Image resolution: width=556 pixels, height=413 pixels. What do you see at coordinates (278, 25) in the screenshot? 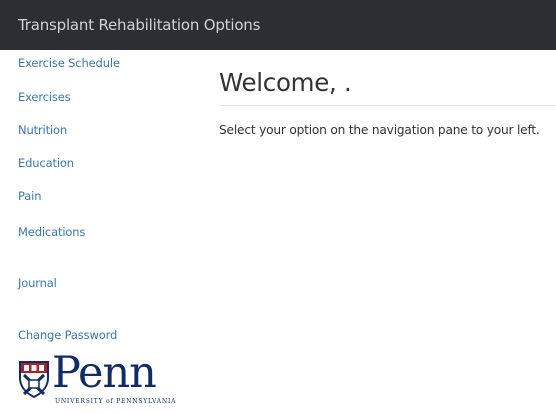
I see `top-navbar: Transplant Rehabilitation Options` at bounding box center [278, 25].